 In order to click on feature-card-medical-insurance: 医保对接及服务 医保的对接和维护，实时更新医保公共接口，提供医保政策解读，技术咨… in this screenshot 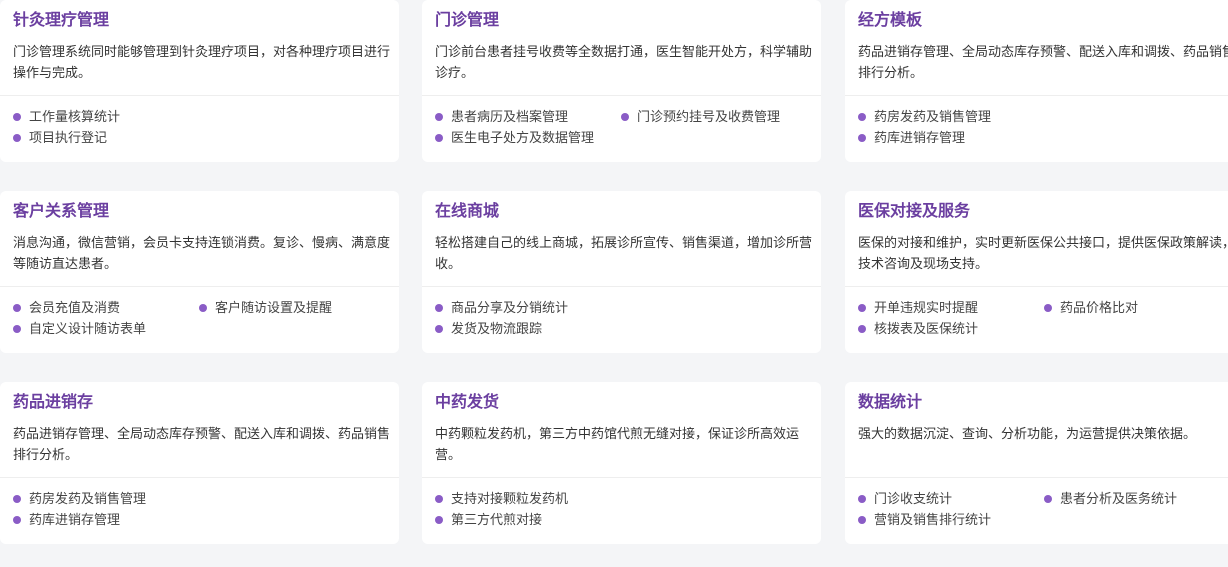, I will do `click(1036, 272)`.